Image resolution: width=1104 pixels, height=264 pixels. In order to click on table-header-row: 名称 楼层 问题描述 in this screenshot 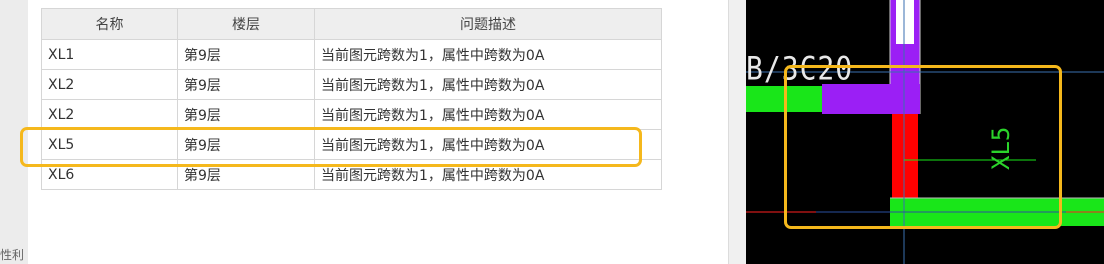, I will do `click(351, 24)`.